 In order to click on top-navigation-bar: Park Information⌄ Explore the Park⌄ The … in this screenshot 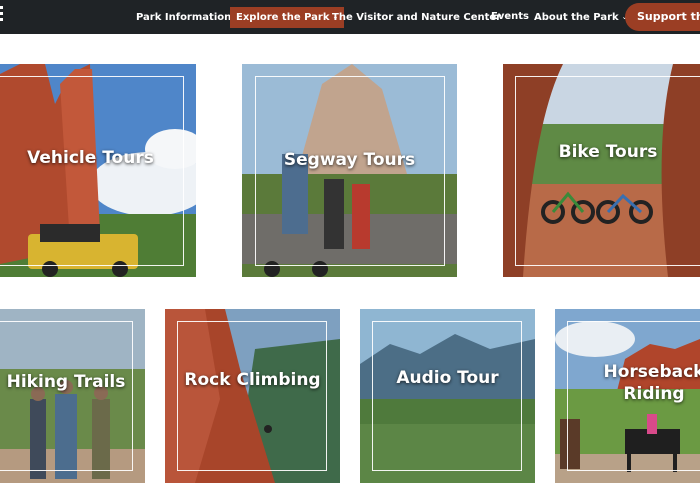, I will do `click(350, 17)`.